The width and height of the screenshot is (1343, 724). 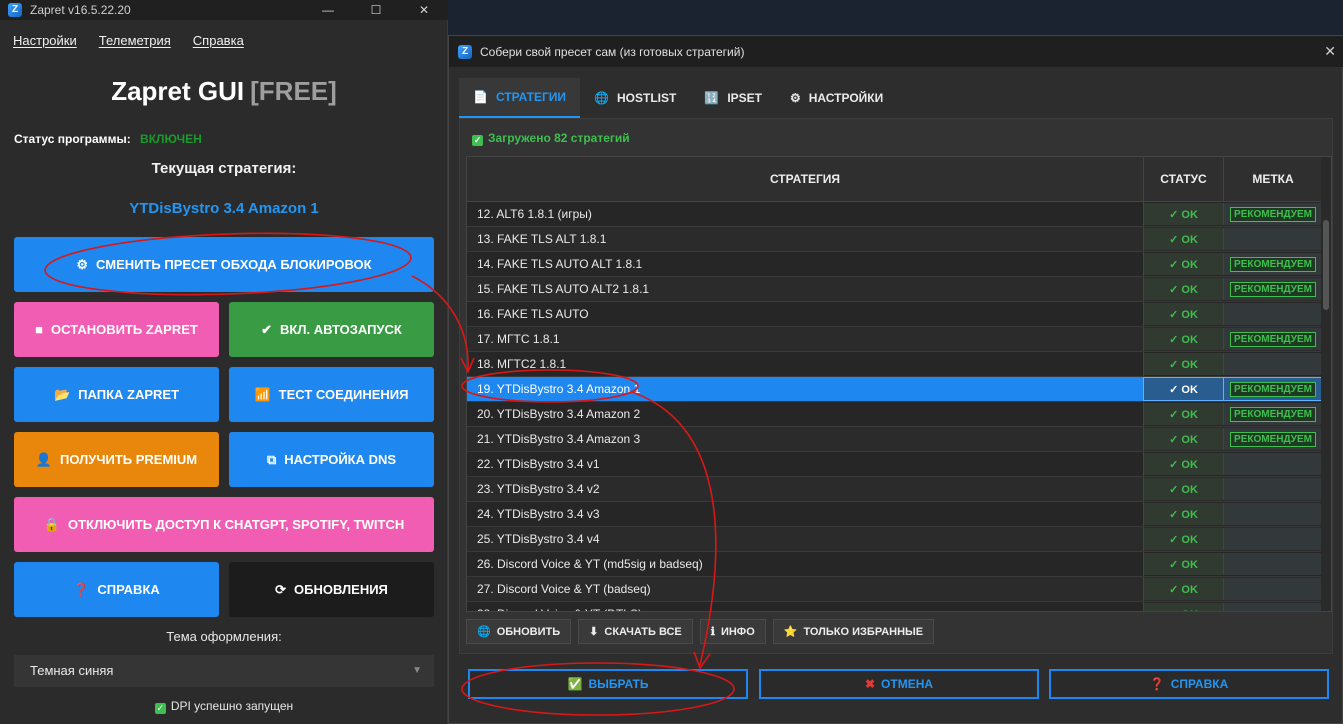 I want to click on change-preset-button: ⚙ СМЕНИТЬ ПРЕСЕТ ОБХОДА БЛОКИРОВОК, so click(x=224, y=264).